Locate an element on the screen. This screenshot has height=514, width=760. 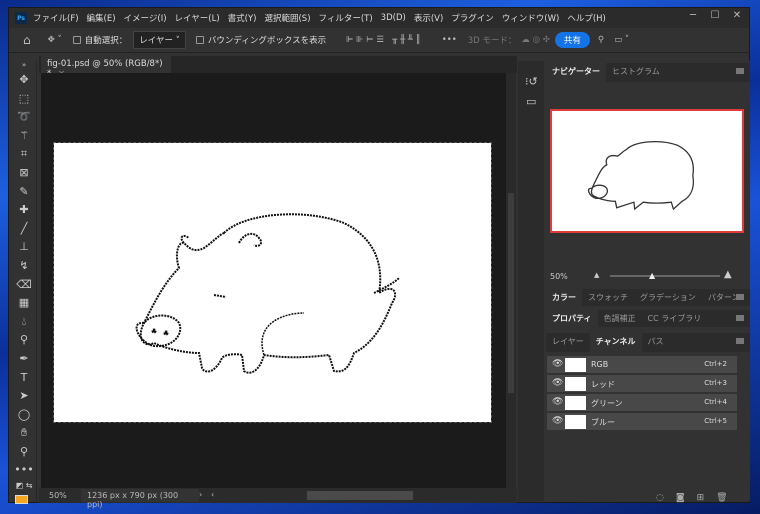
blur-tool-icon: 💧︎ is located at coordinates (24, 322).